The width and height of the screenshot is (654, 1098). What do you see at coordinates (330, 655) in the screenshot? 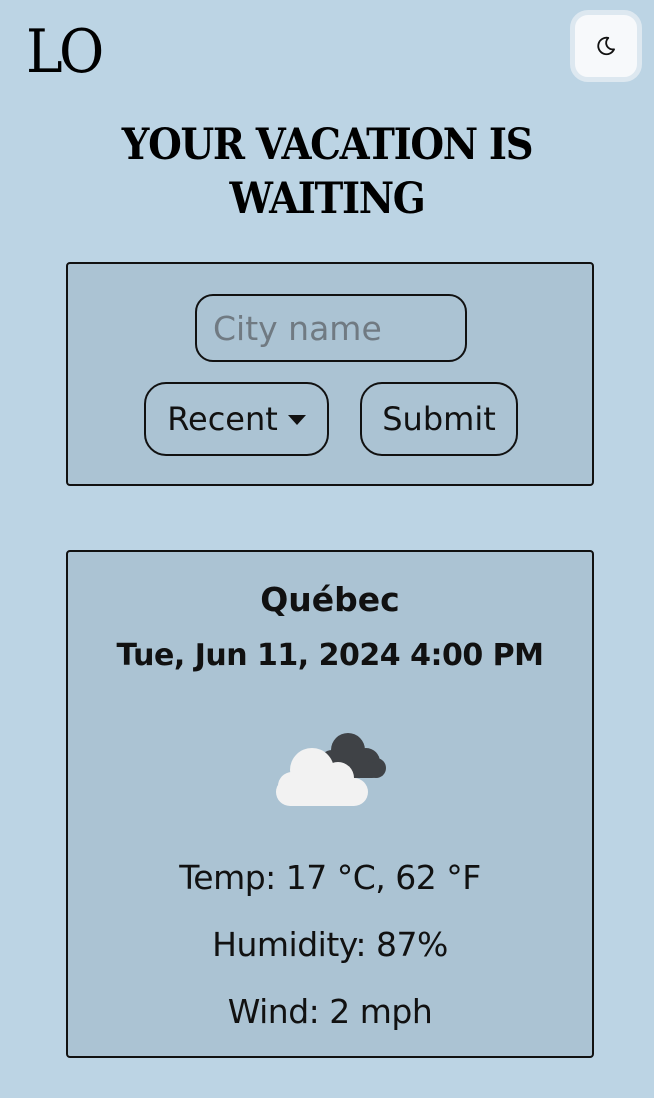
I see `weather-datetime: Tue, Jun 11, 2024 4:00 PM` at bounding box center [330, 655].